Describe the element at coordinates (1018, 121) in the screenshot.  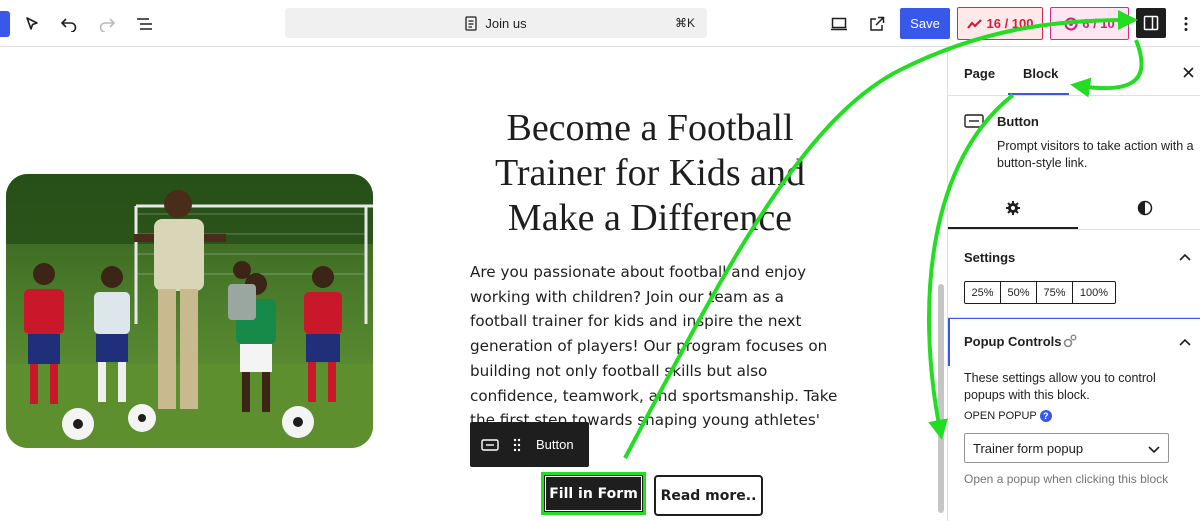
I see `block-card-title: Button` at that location.